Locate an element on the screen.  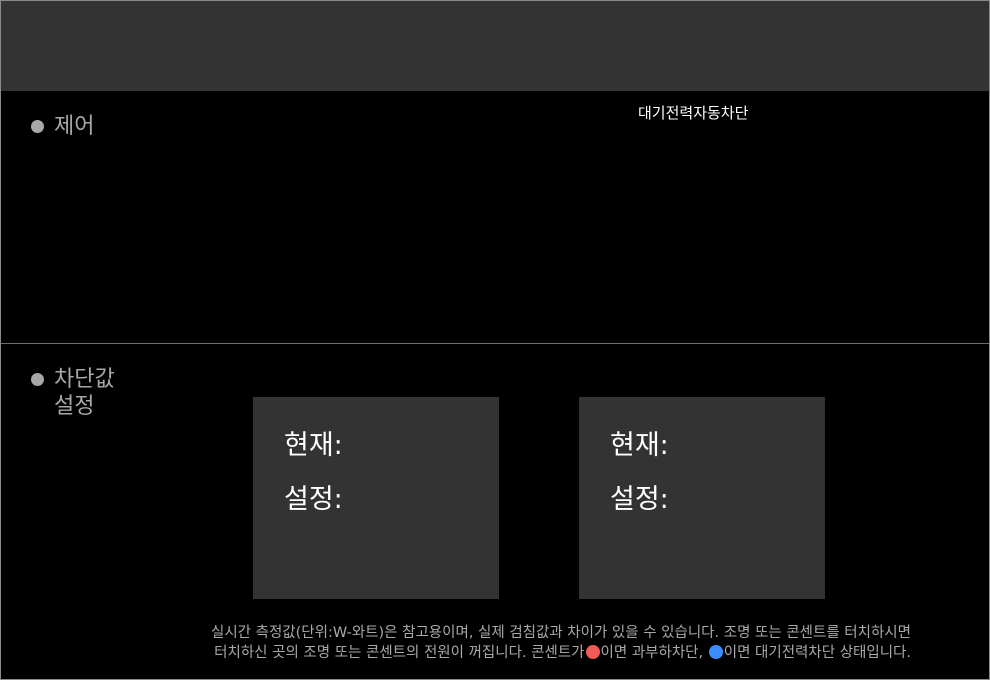
threshold-title-label: 차단값 설정 is located at coordinates (89, 393).